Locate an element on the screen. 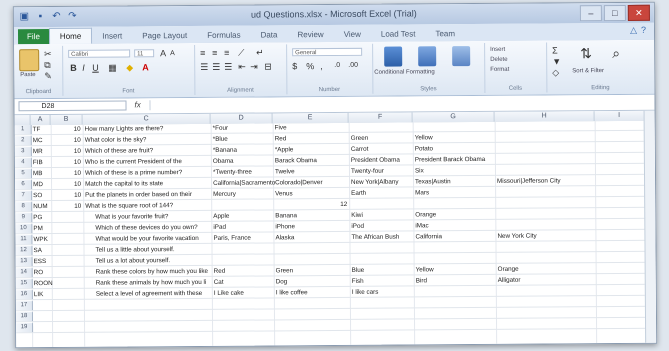 The image size is (669, 351). cell-a: PG is located at coordinates (36, 217).